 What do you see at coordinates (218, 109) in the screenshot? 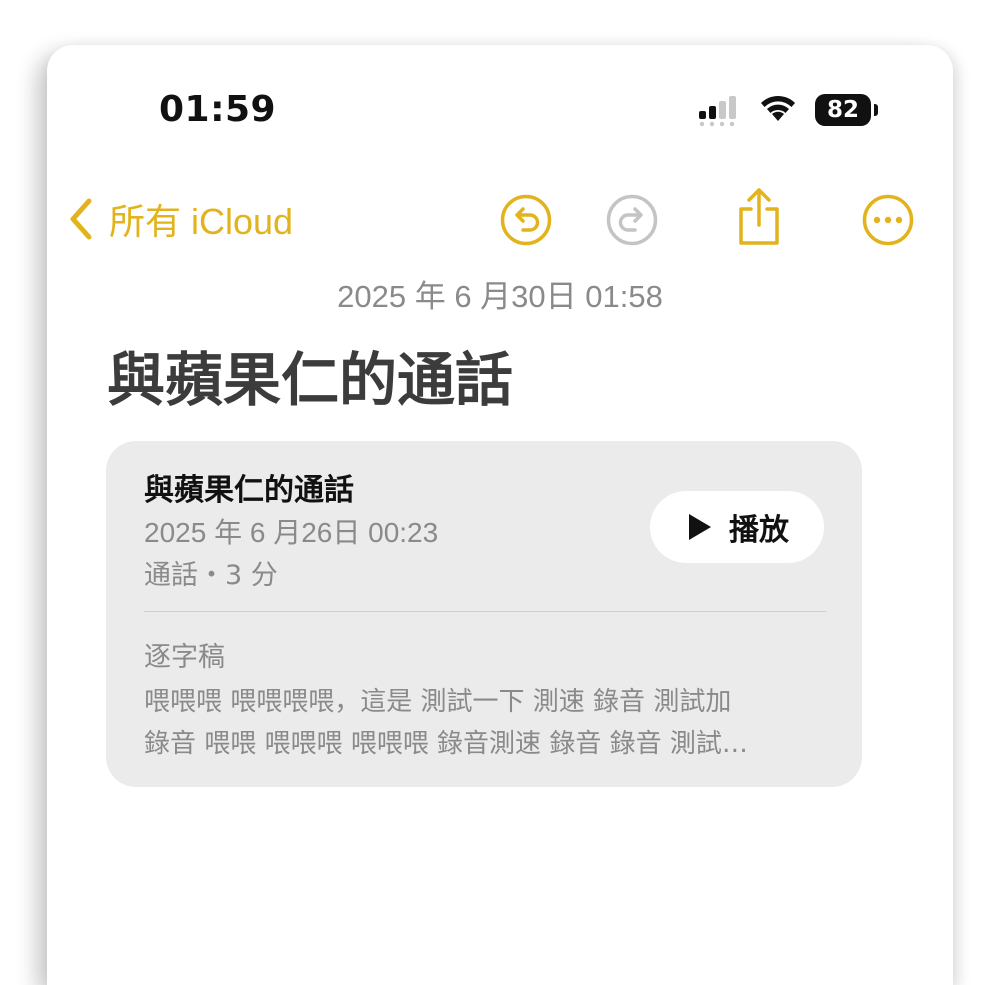
I see `status-time: 01:59` at bounding box center [218, 109].